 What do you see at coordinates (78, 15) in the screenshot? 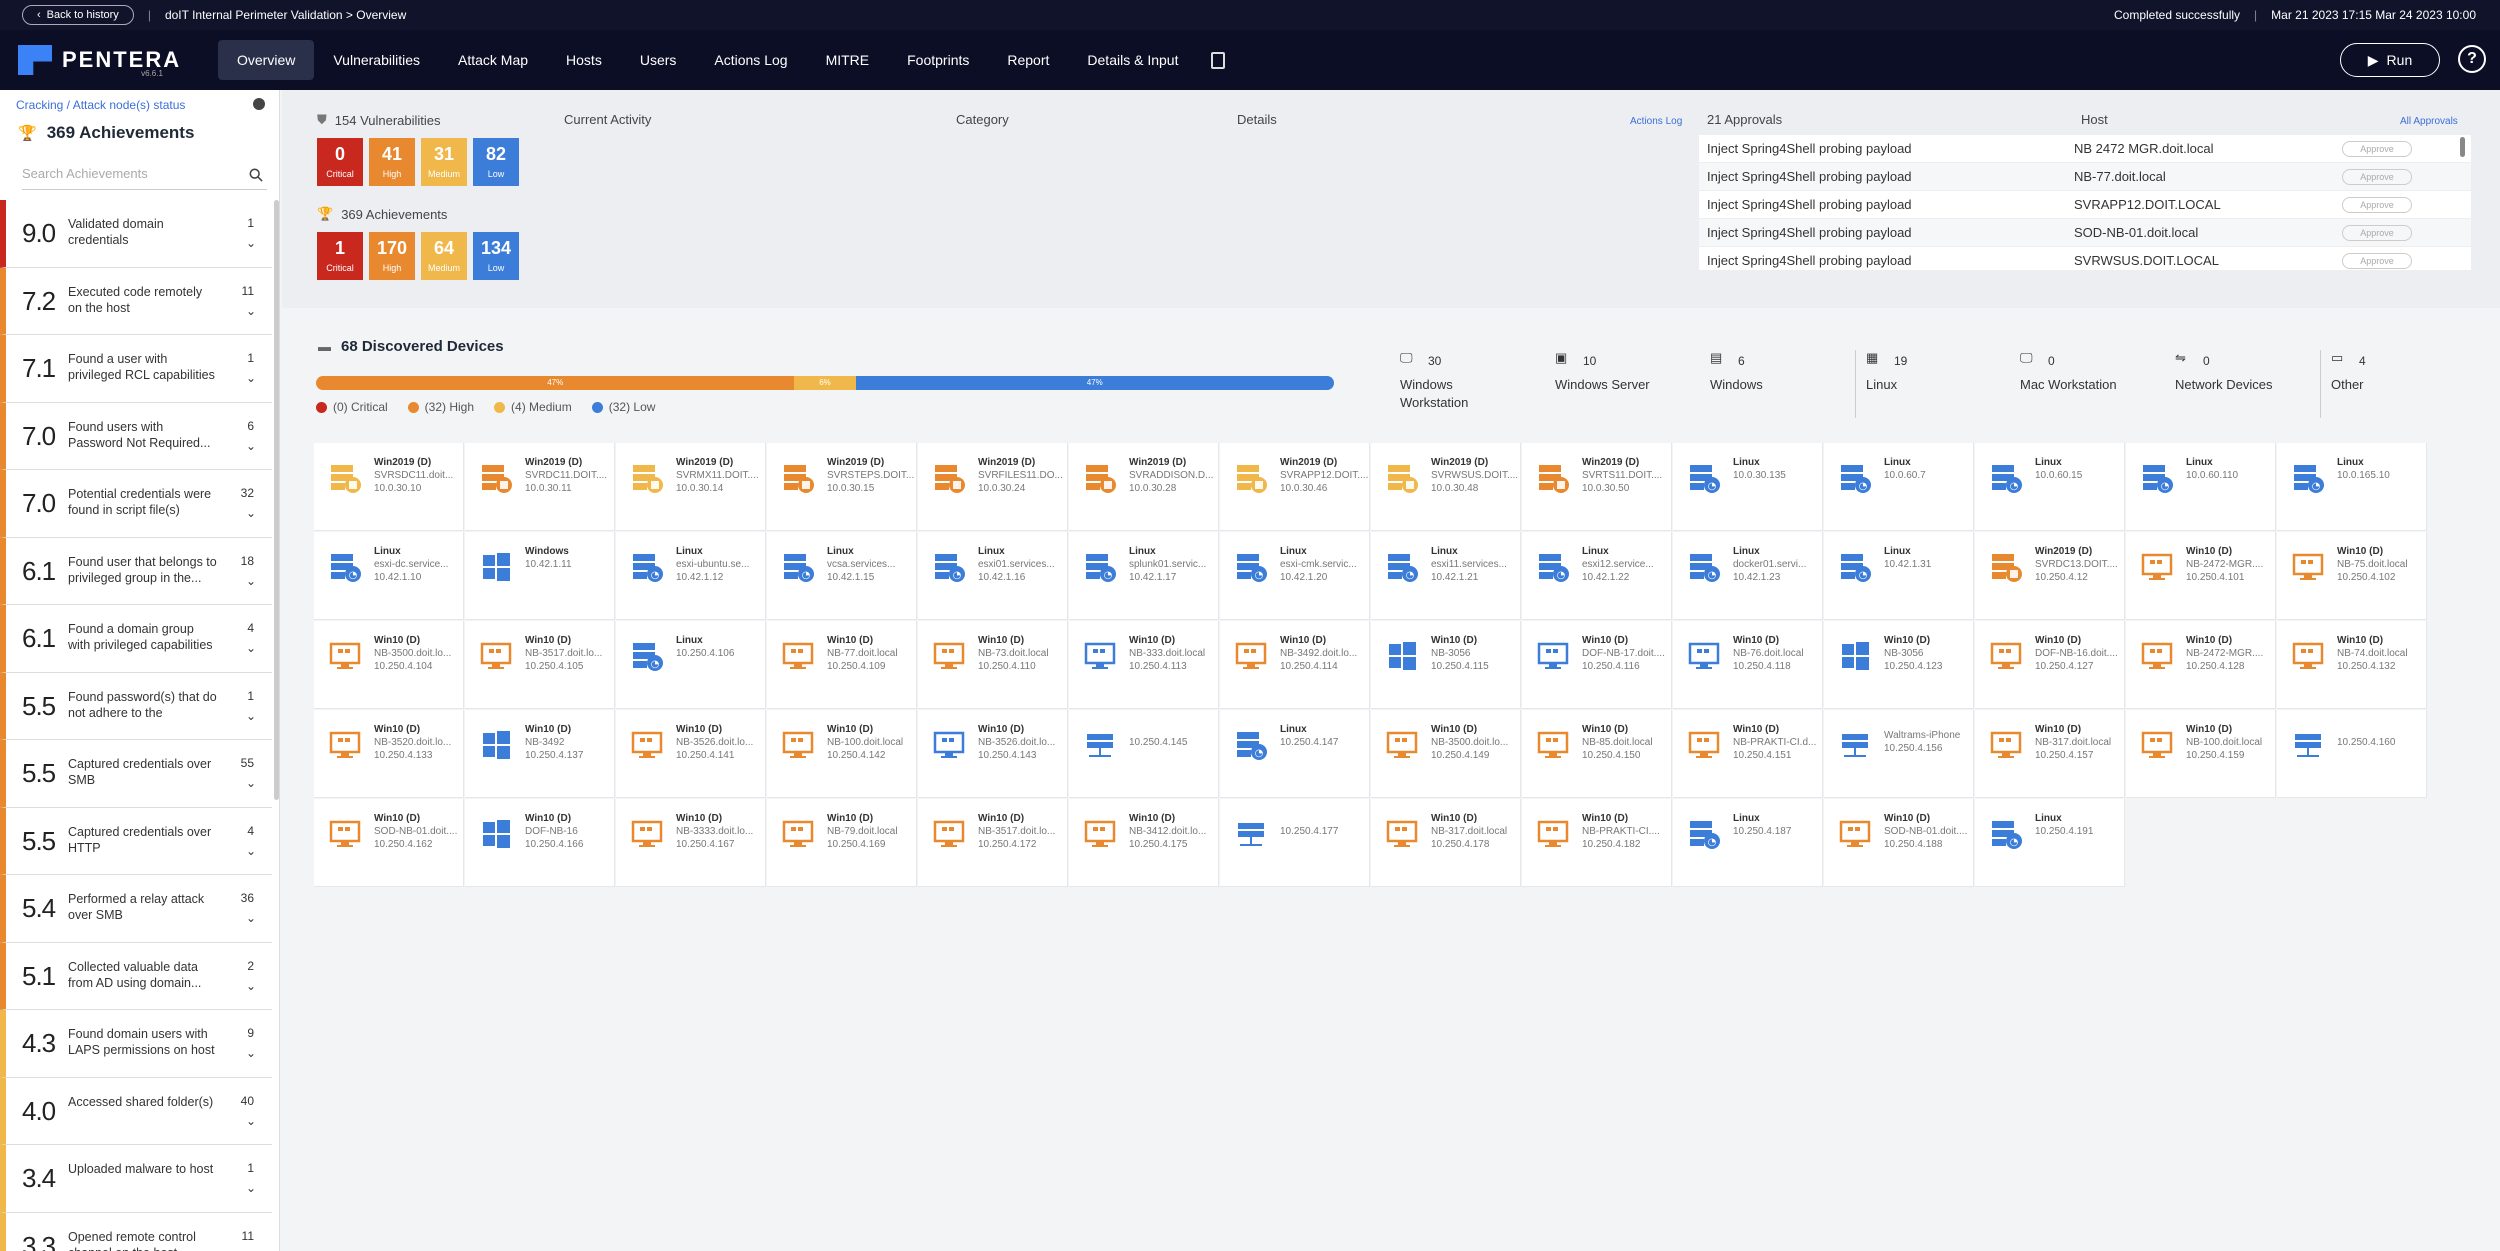
I see `back-to-history-button: ‹ Back to history` at bounding box center [78, 15].